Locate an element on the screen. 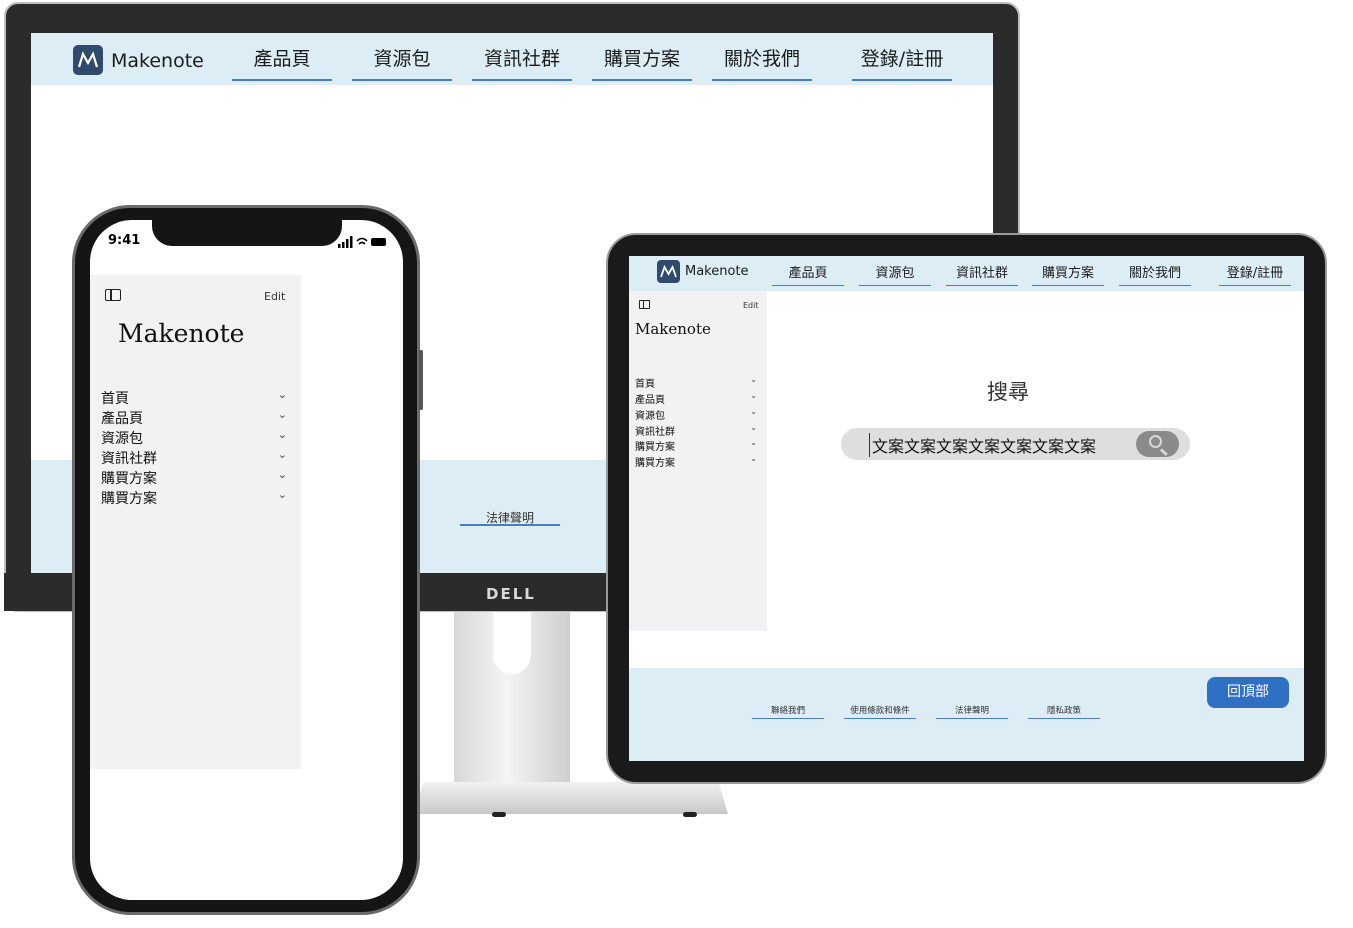 The image size is (1353, 928). footer-link-contact: 聯絡我們 is located at coordinates (788, 711).